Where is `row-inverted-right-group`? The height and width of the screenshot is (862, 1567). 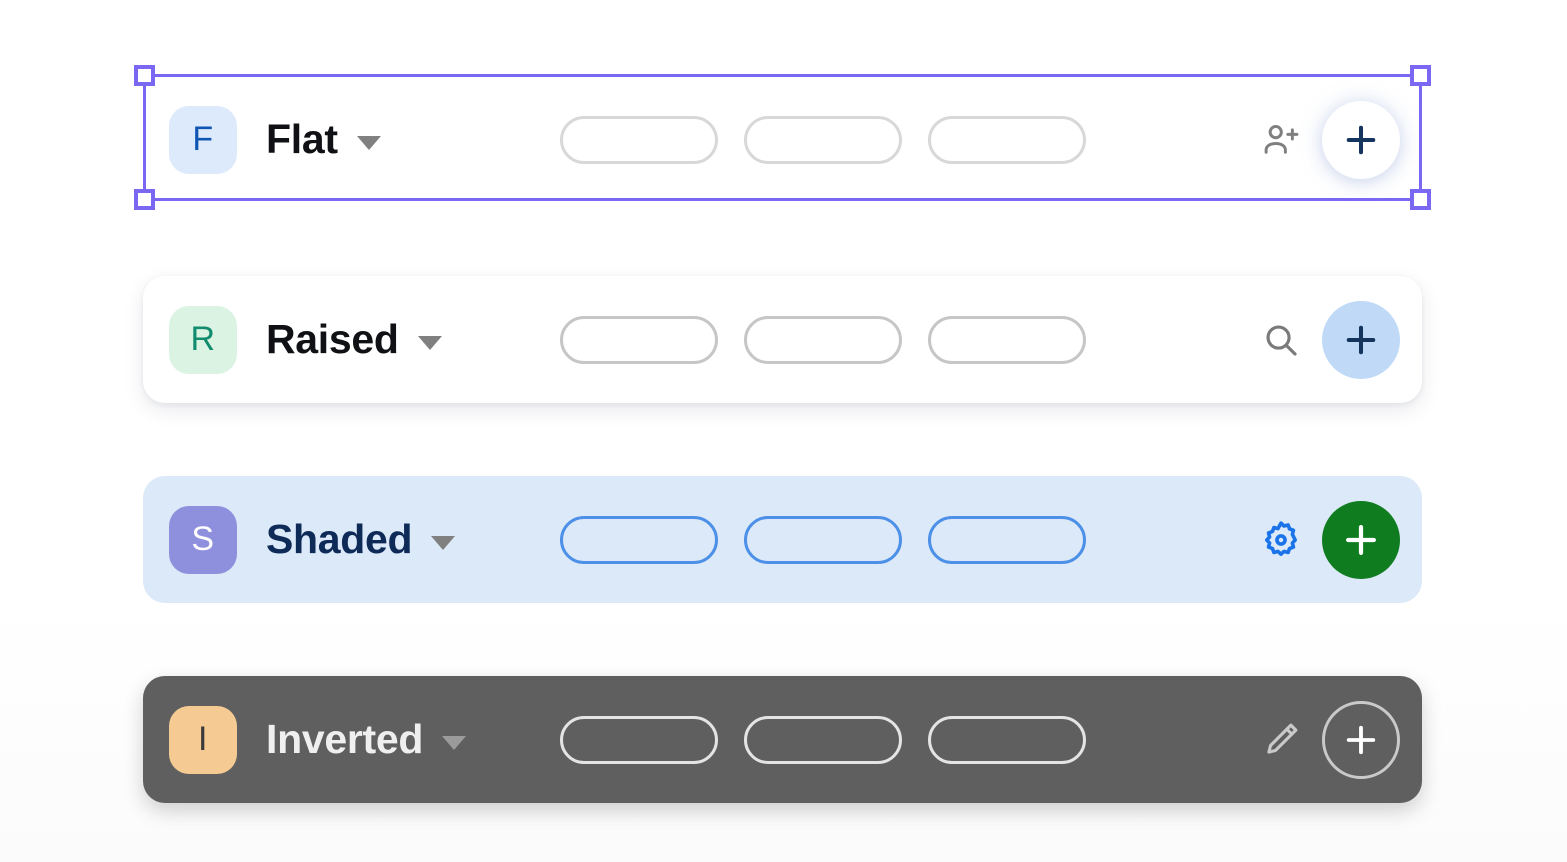 row-inverted-right-group is located at coordinates (1329, 739).